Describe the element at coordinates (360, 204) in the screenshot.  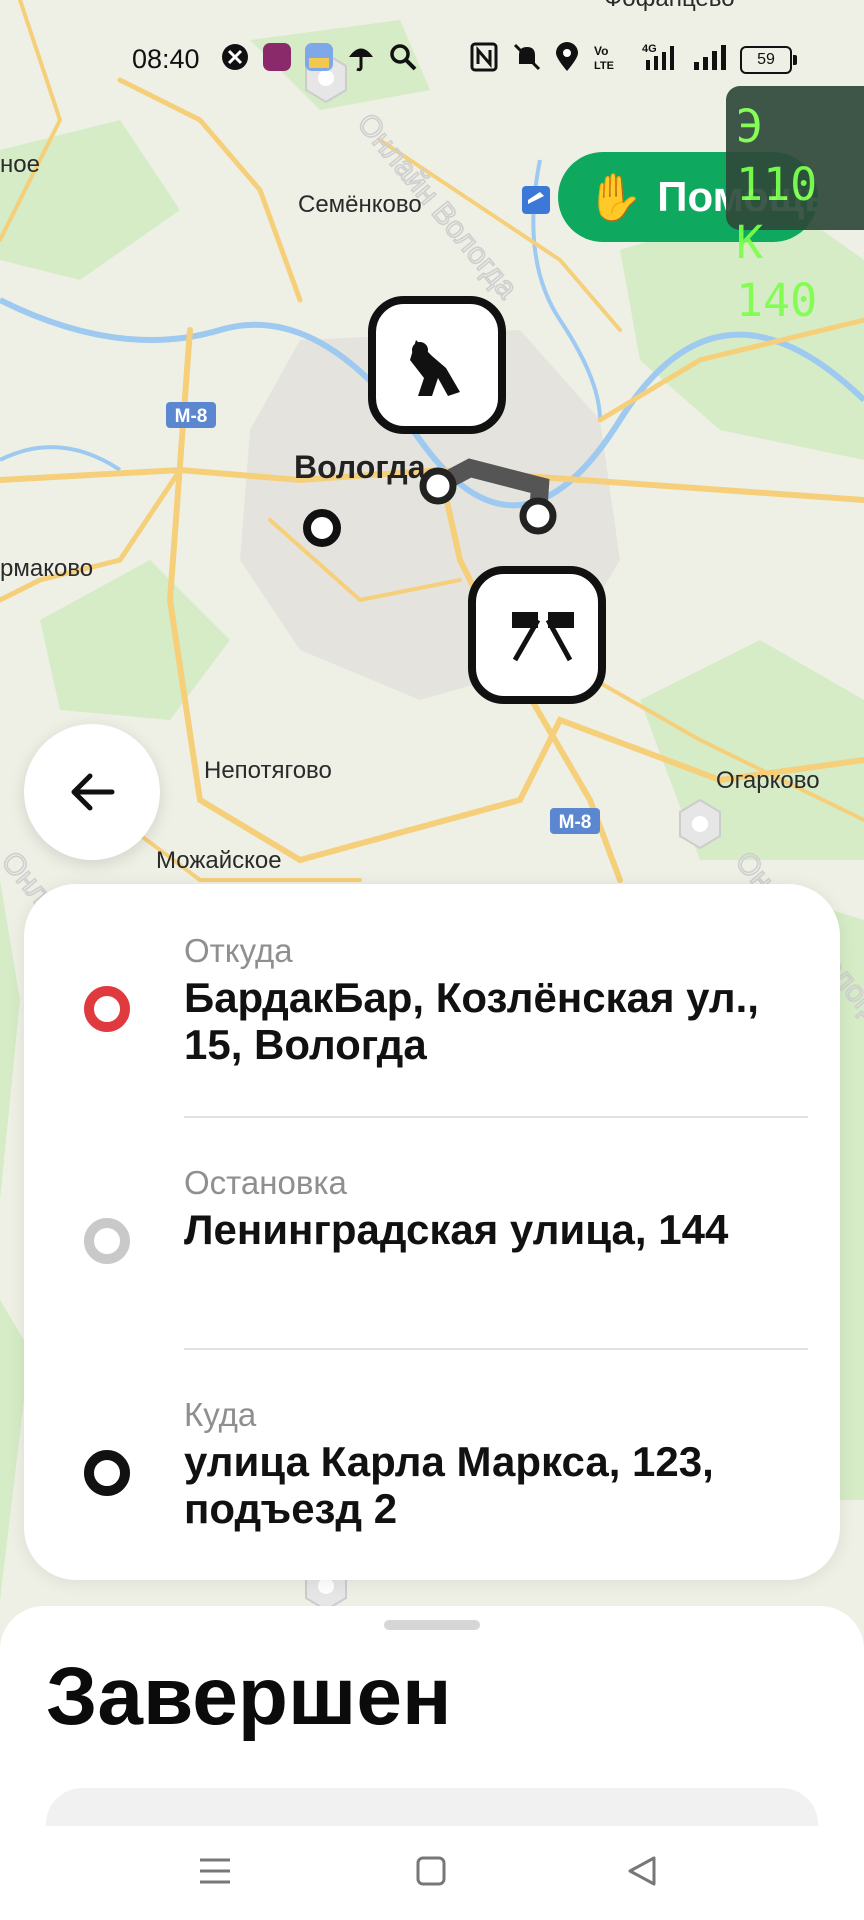
I see `map-label-semenkovo: Семёнково` at that location.